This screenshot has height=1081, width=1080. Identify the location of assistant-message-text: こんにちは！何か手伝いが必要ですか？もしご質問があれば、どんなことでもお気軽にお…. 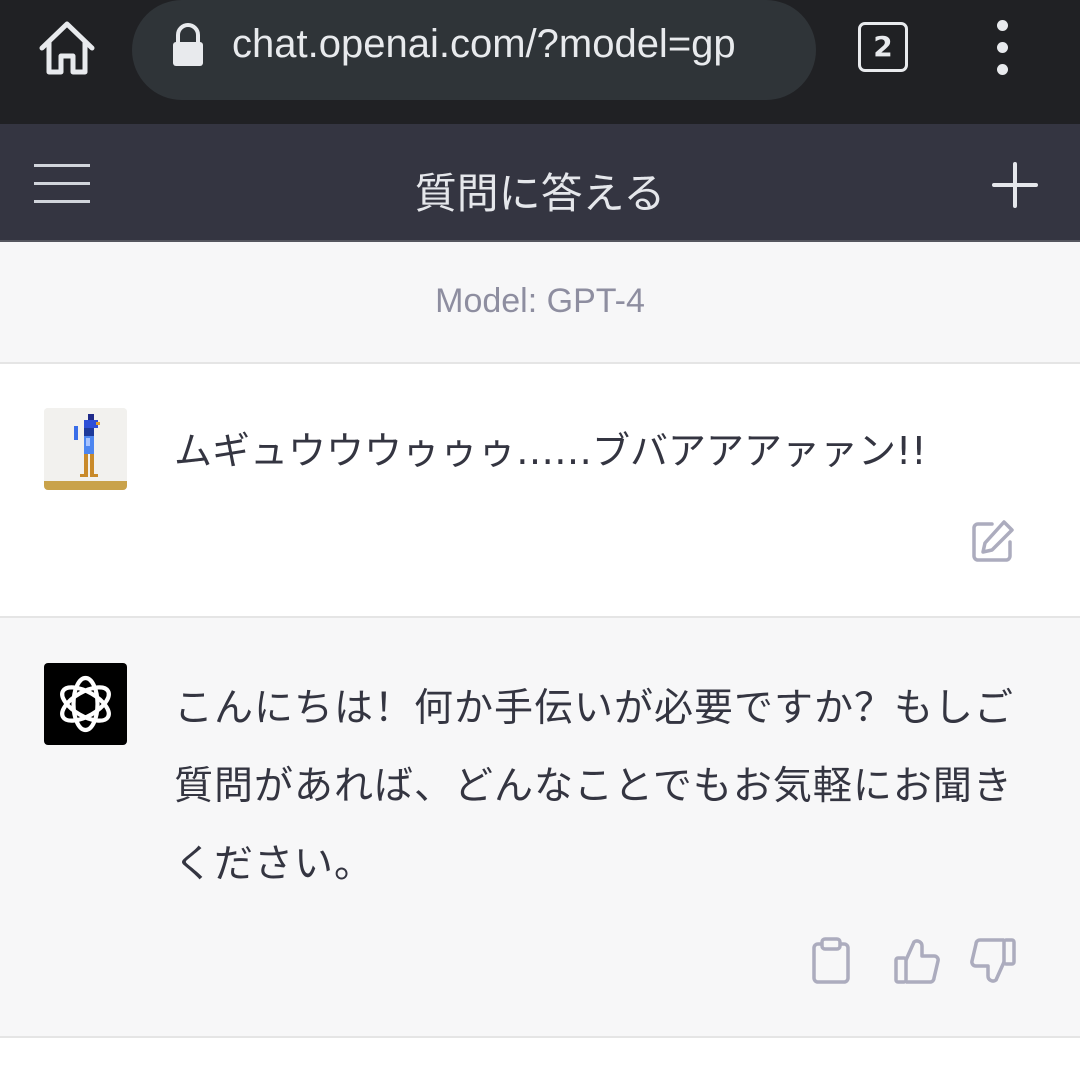
(594, 786).